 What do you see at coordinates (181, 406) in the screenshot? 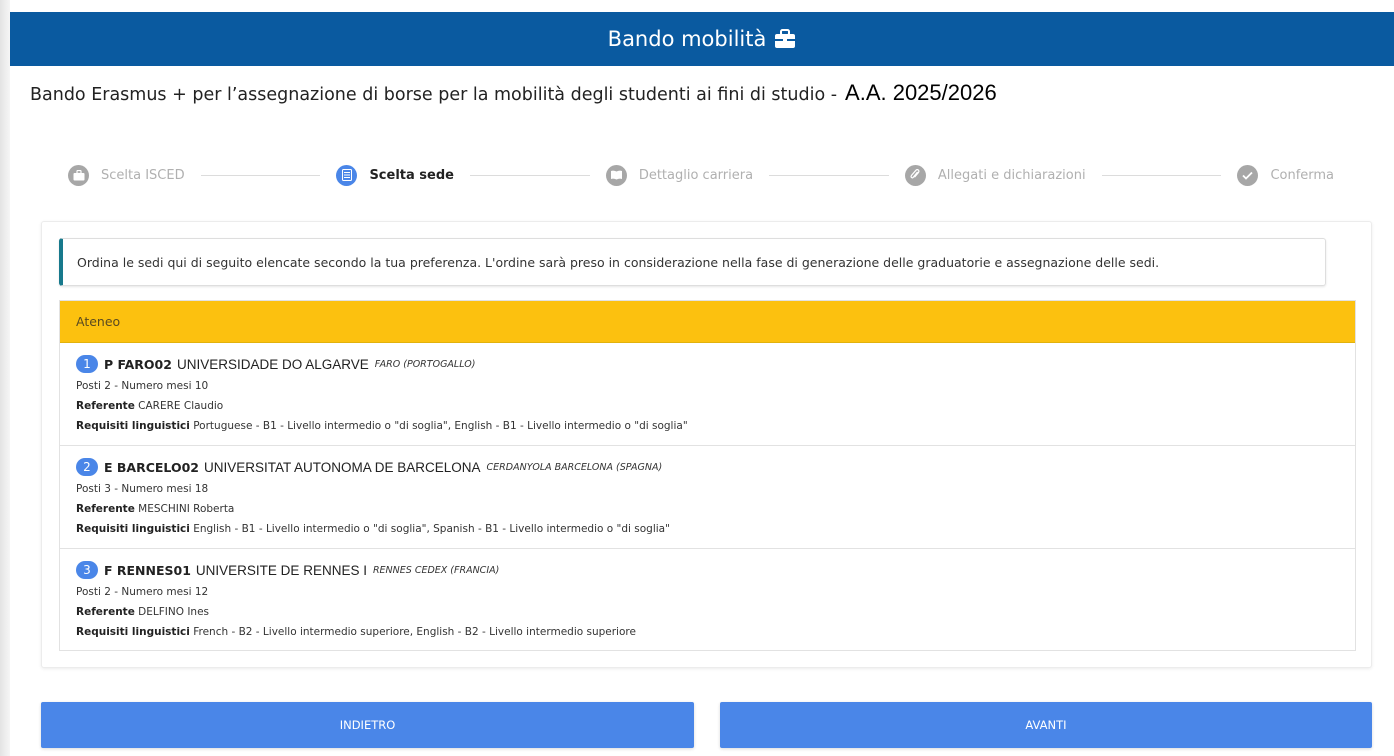
I see `referente-name: CARERE Claudio` at bounding box center [181, 406].